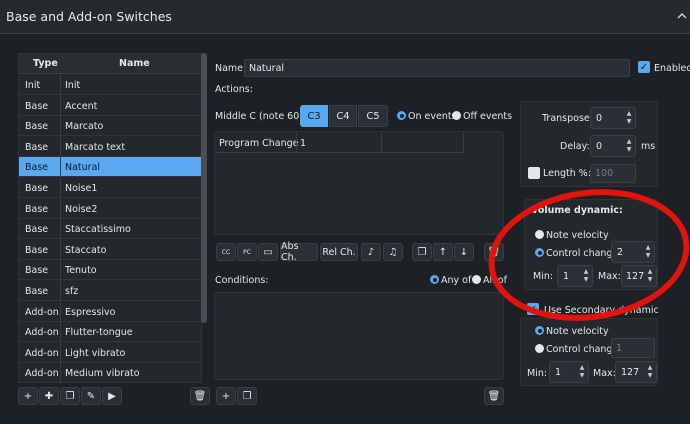 The height and width of the screenshot is (424, 690). What do you see at coordinates (110, 270) in the screenshot?
I see `table-row: Base Tenuto` at bounding box center [110, 270].